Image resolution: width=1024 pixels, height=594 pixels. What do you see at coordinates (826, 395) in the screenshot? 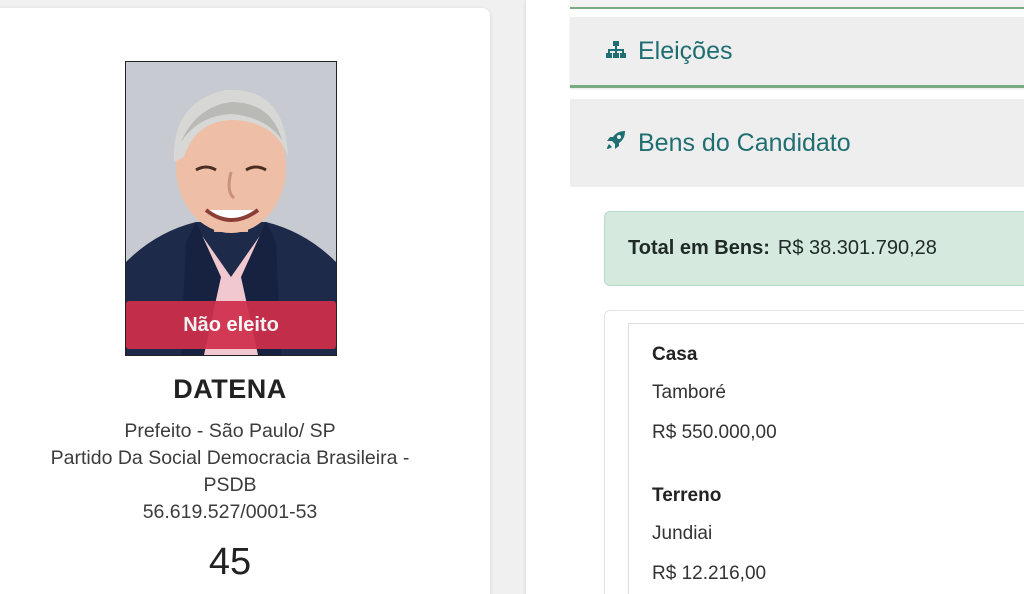
I see `list-item: Casa Tamboré R$ 550.000,00` at bounding box center [826, 395].